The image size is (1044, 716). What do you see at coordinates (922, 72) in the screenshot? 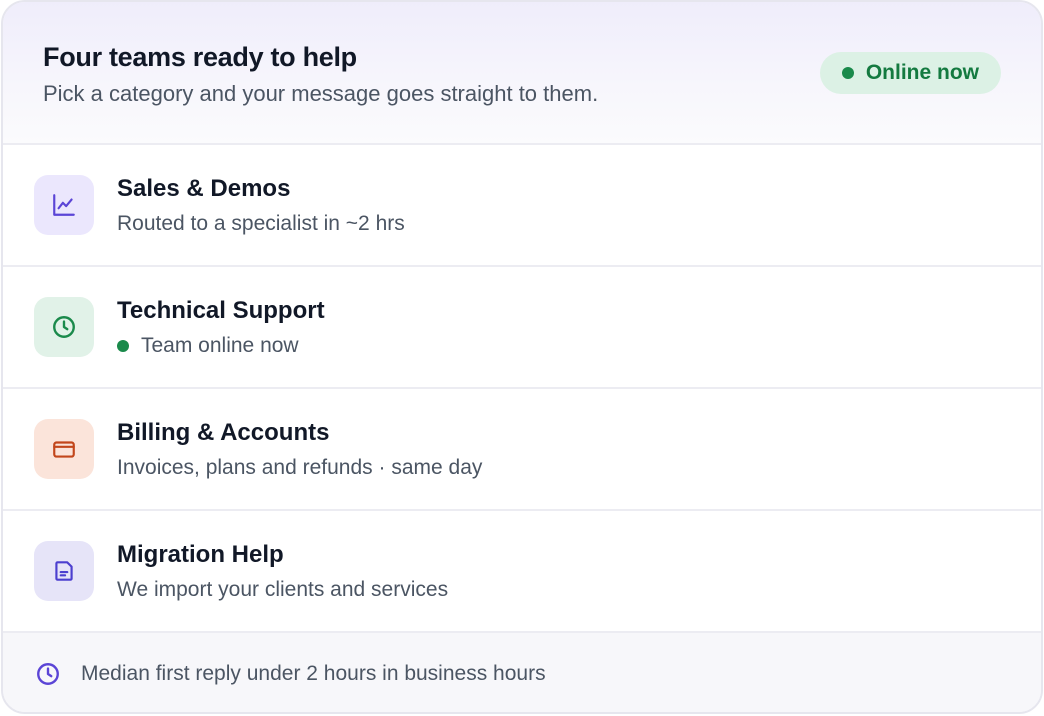
I see `online-status-label: Online now` at bounding box center [922, 72].